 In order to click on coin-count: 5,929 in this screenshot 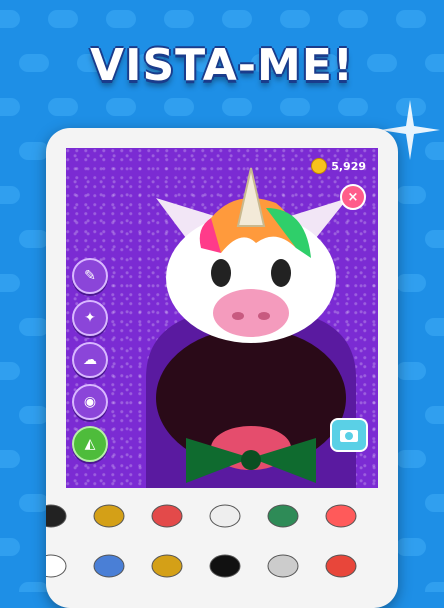, I will do `click(348, 166)`.